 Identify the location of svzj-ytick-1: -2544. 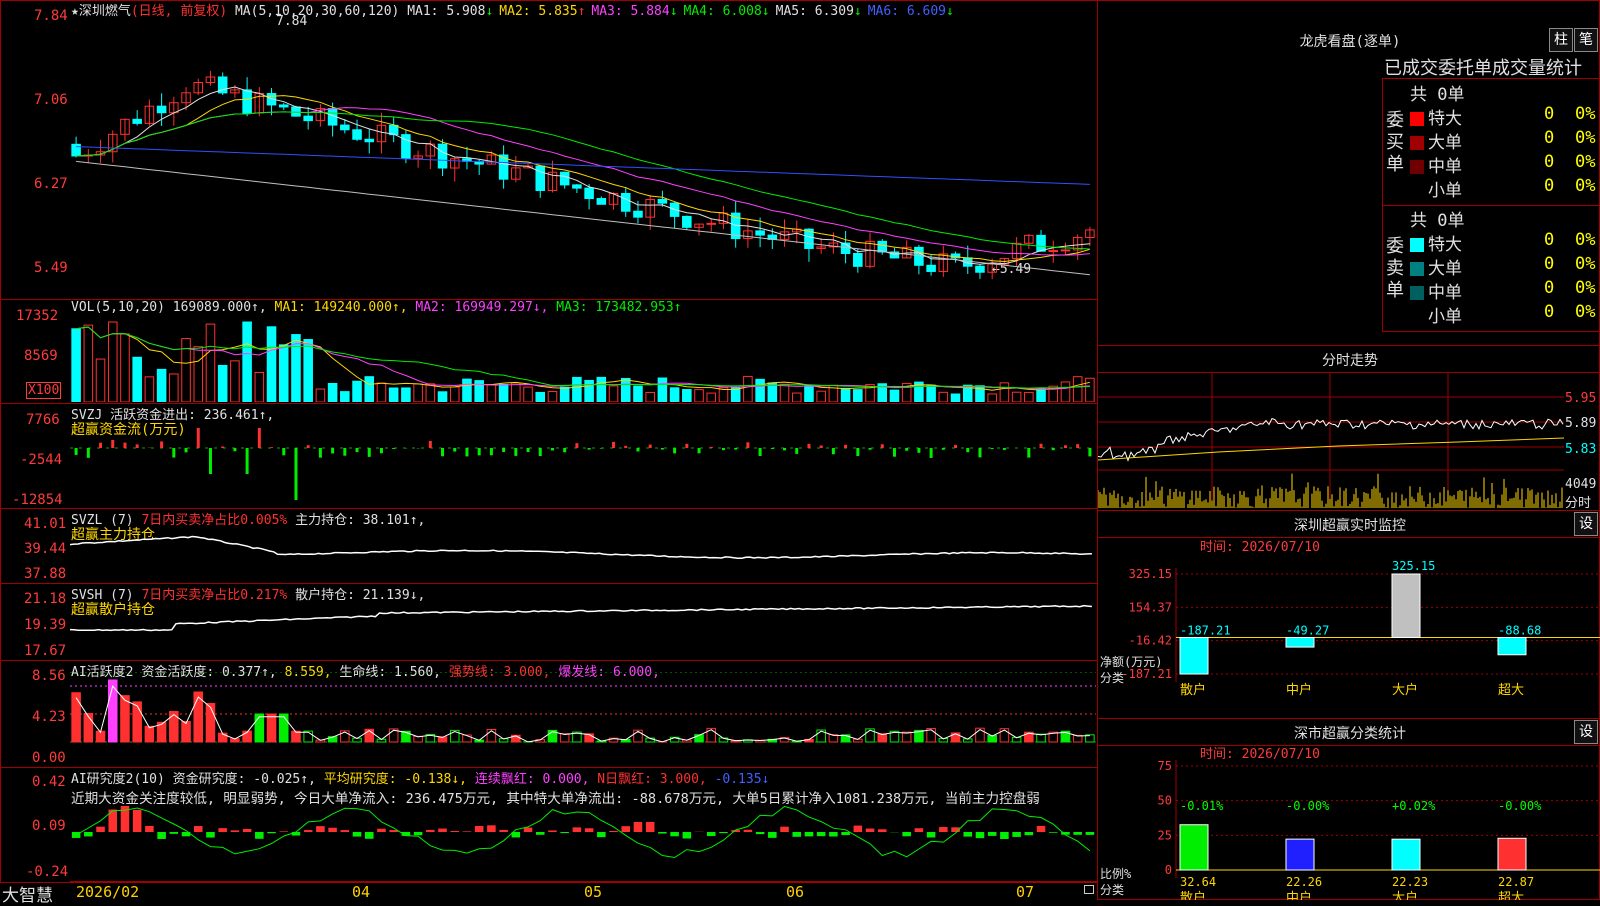
(41, 460).